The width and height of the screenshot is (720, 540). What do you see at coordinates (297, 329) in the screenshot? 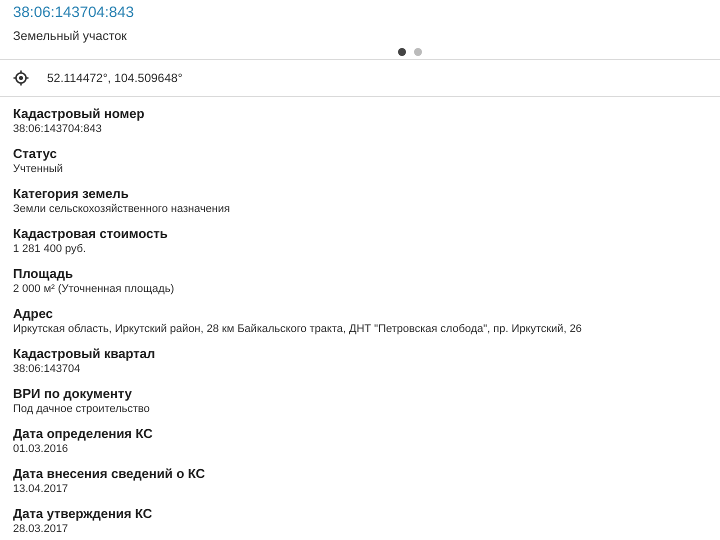
I see `field-value: Иркутская область, Иркутский район, 28 км Байкальского тракта, ДНТ "Петровская слобода", пр. Иркутский, 26` at bounding box center [297, 329].